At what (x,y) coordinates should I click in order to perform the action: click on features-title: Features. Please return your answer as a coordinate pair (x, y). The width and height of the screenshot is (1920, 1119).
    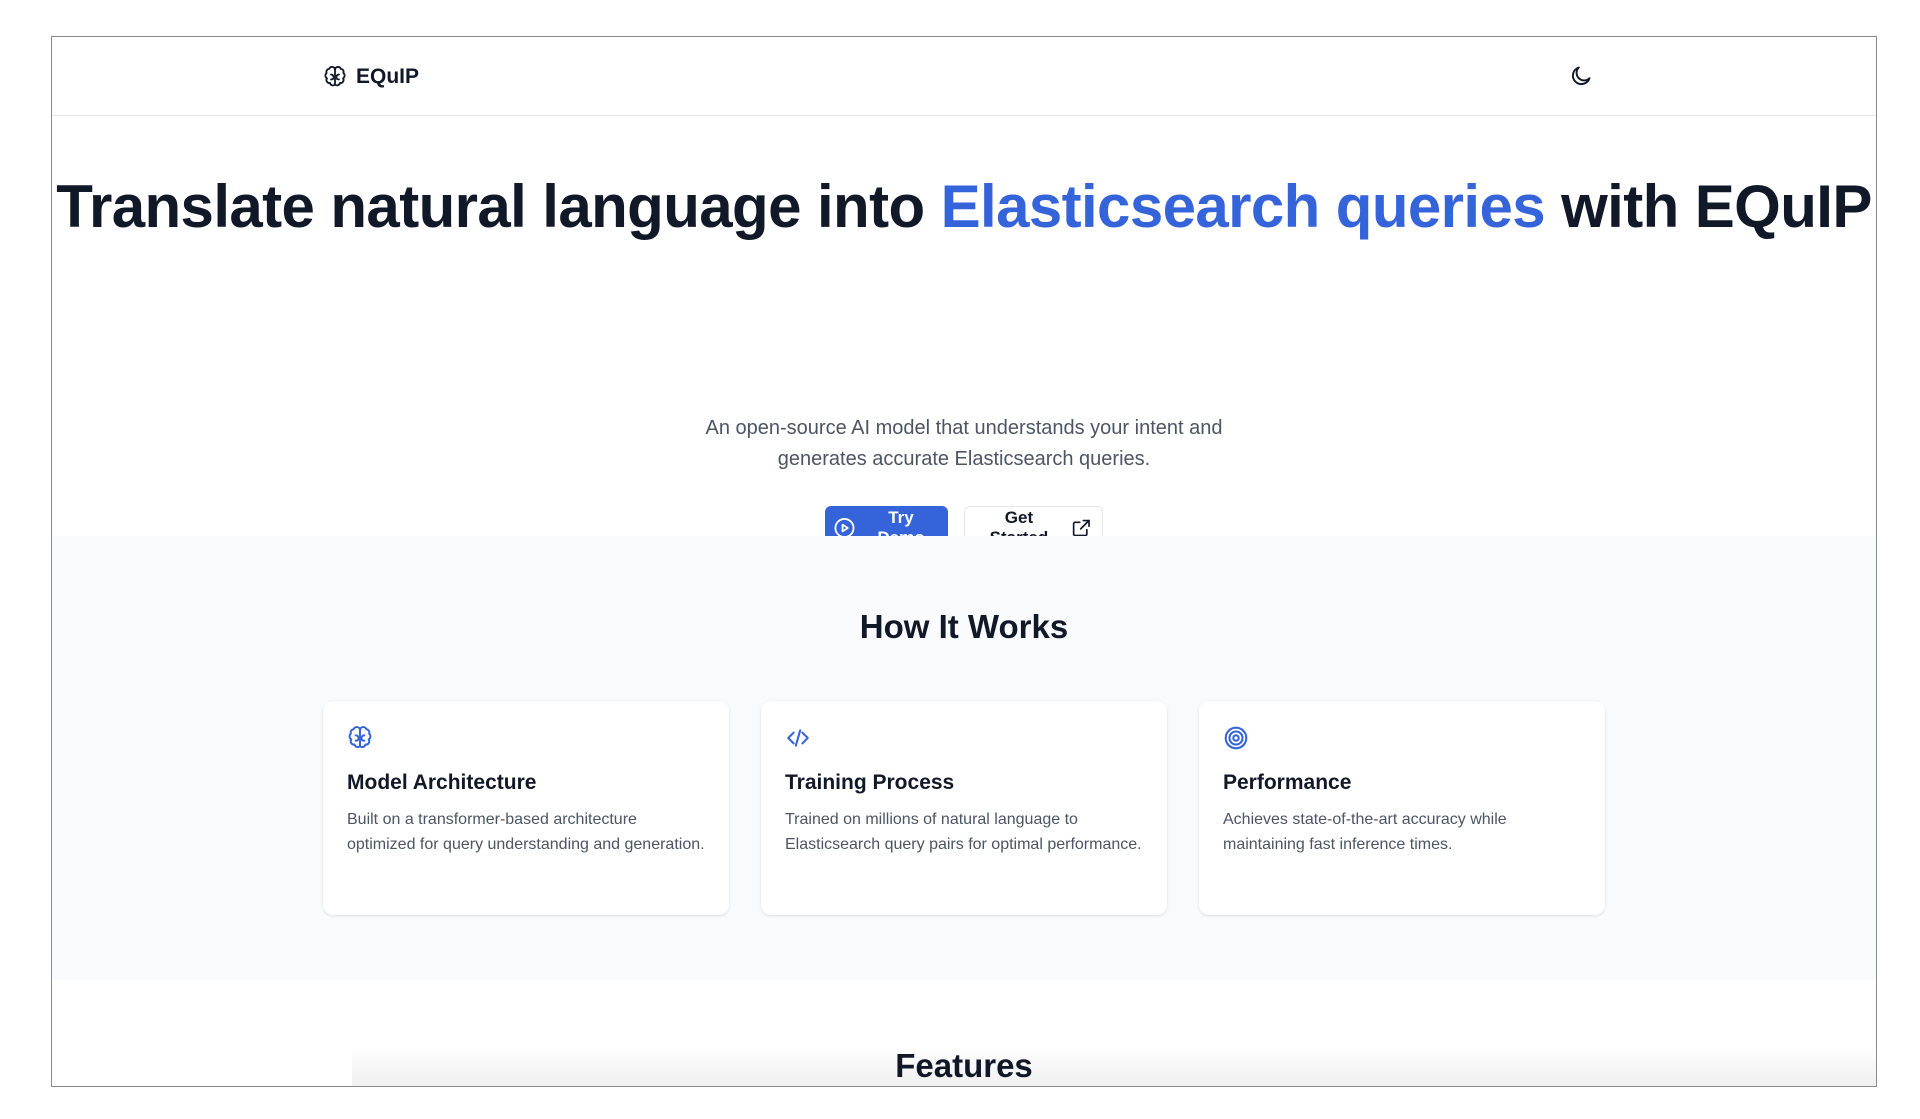
    Looking at the image, I should click on (964, 1065).